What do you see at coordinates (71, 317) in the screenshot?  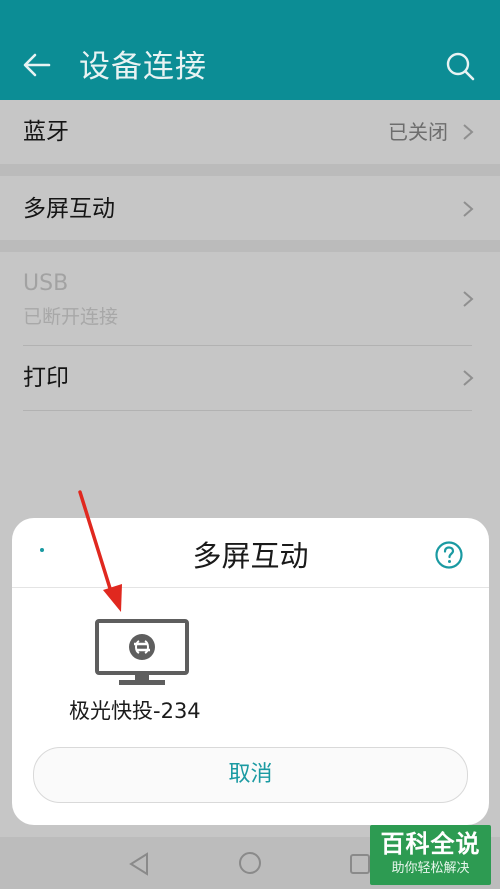 I see `usb-status: 已断开连接` at bounding box center [71, 317].